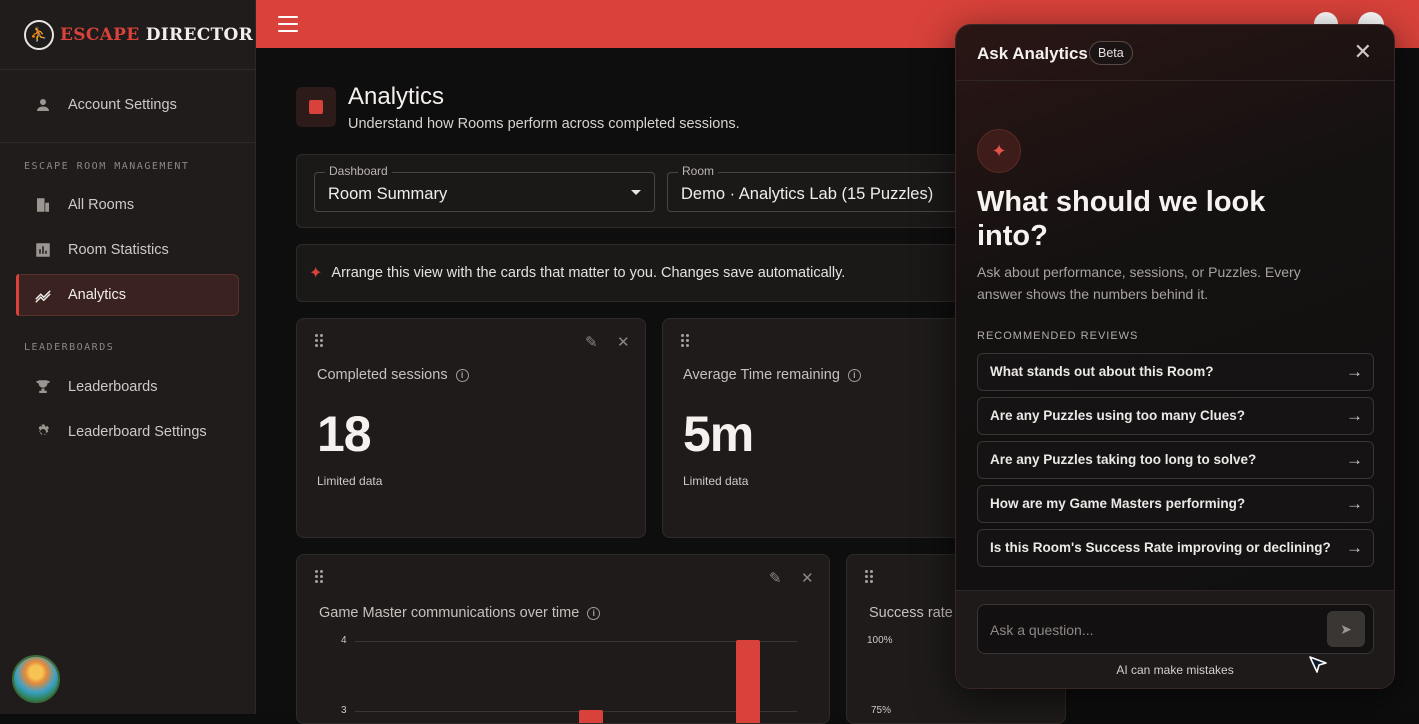 The image size is (1419, 724). Describe the element at coordinates (911, 613) in the screenshot. I see `card-title: Success rate` at that location.